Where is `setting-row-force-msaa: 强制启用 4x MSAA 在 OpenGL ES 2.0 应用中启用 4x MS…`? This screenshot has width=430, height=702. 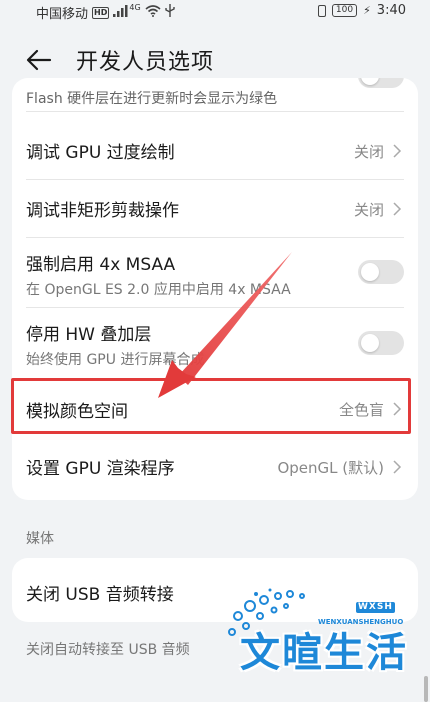 setting-row-force-msaa: 强制启用 4x MSAA 在 OpenGL ES 2.0 应用中启用 4x MS… is located at coordinates (215, 273).